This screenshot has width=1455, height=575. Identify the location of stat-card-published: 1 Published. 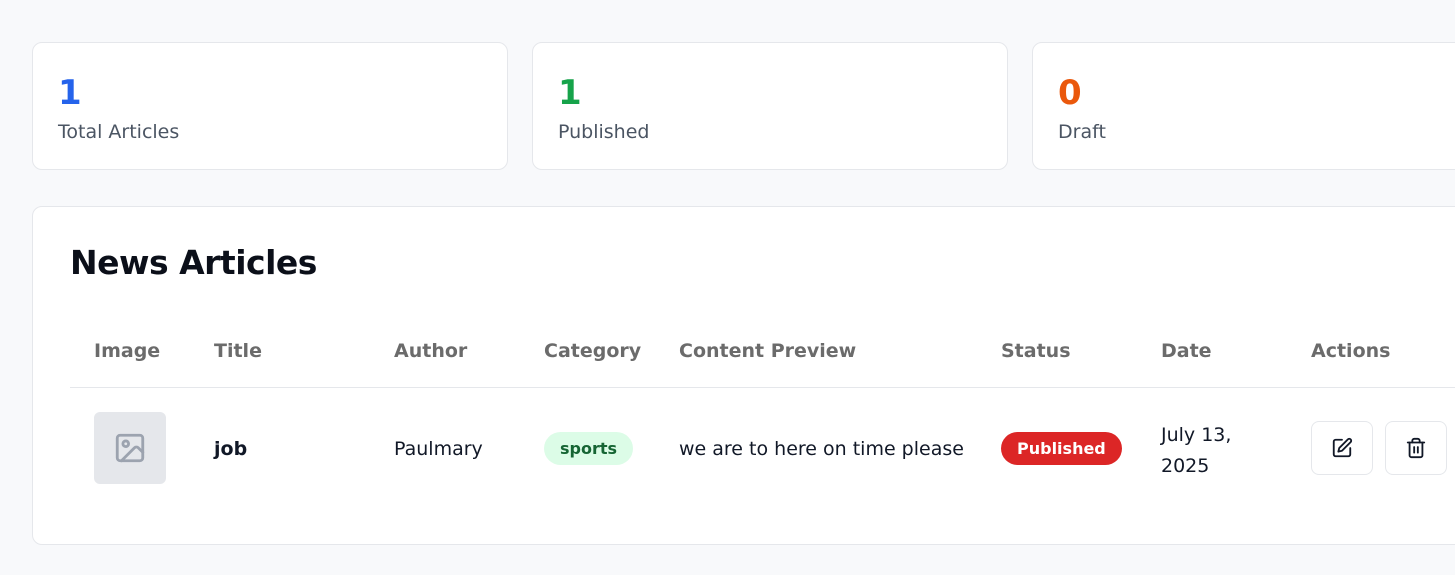
(770, 106).